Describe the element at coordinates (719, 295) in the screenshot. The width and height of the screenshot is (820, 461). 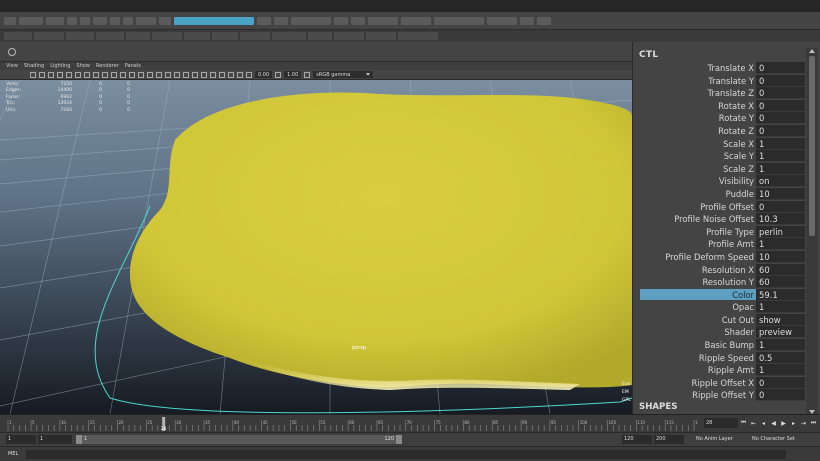
I see `attribute-row-color: Color 59.1` at that location.